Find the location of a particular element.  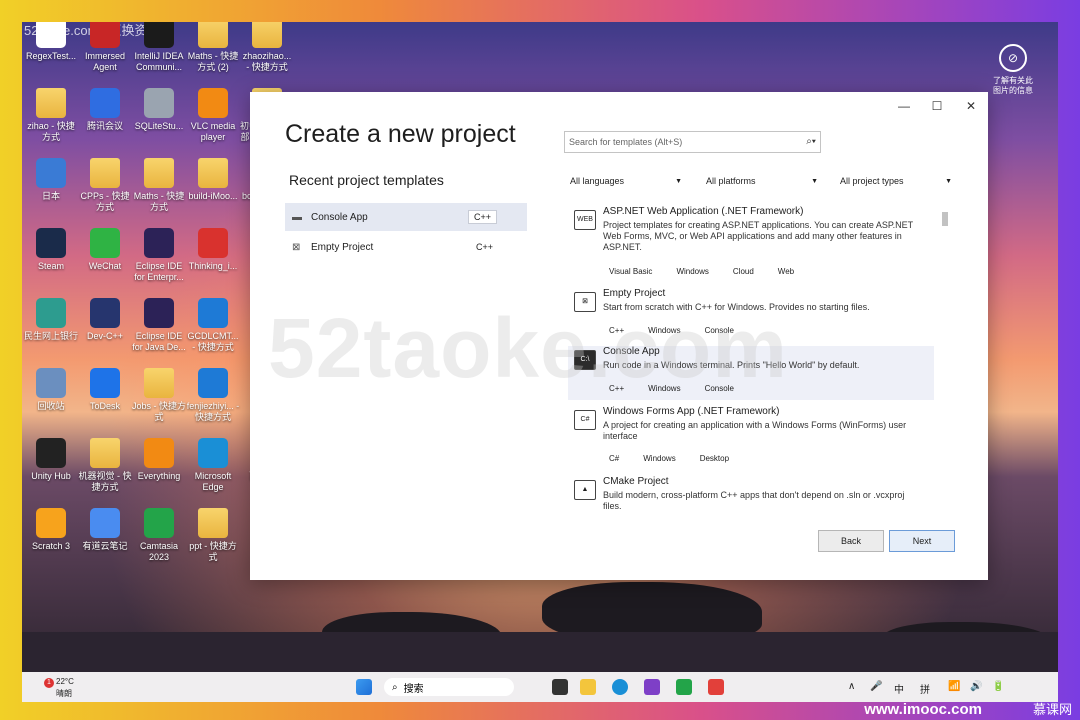

camtasia-icon is located at coordinates (684, 687).